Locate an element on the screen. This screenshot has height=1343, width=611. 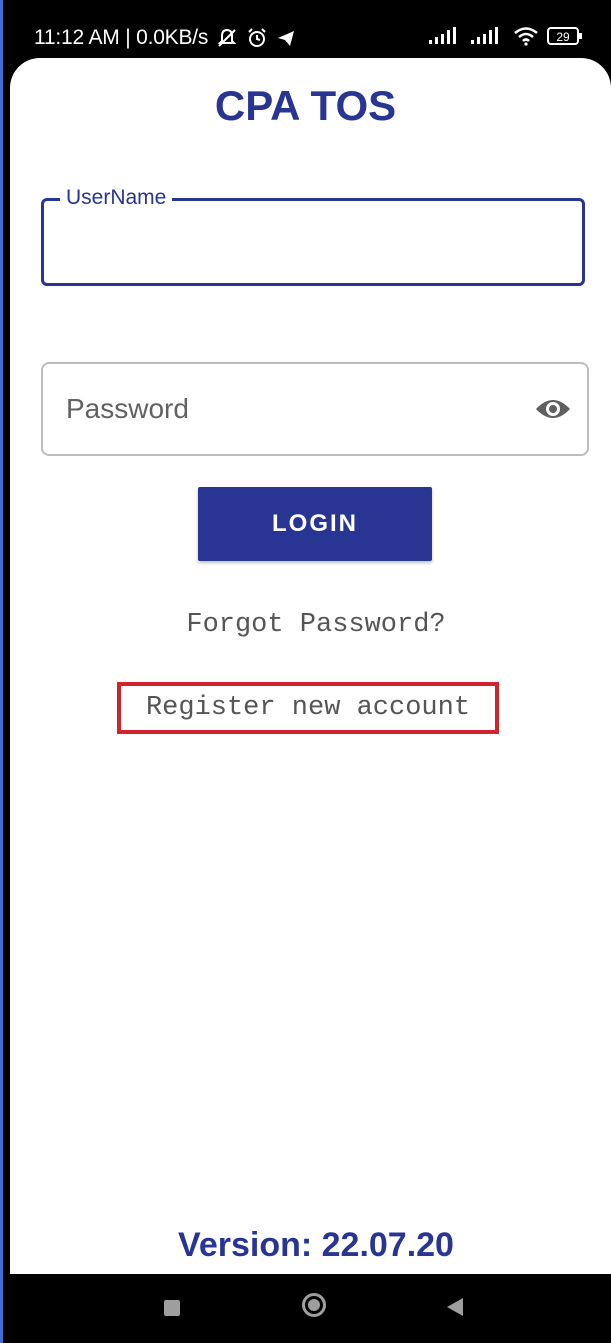
version-label: Version: 22.07.20 is located at coordinates (316, 1245).